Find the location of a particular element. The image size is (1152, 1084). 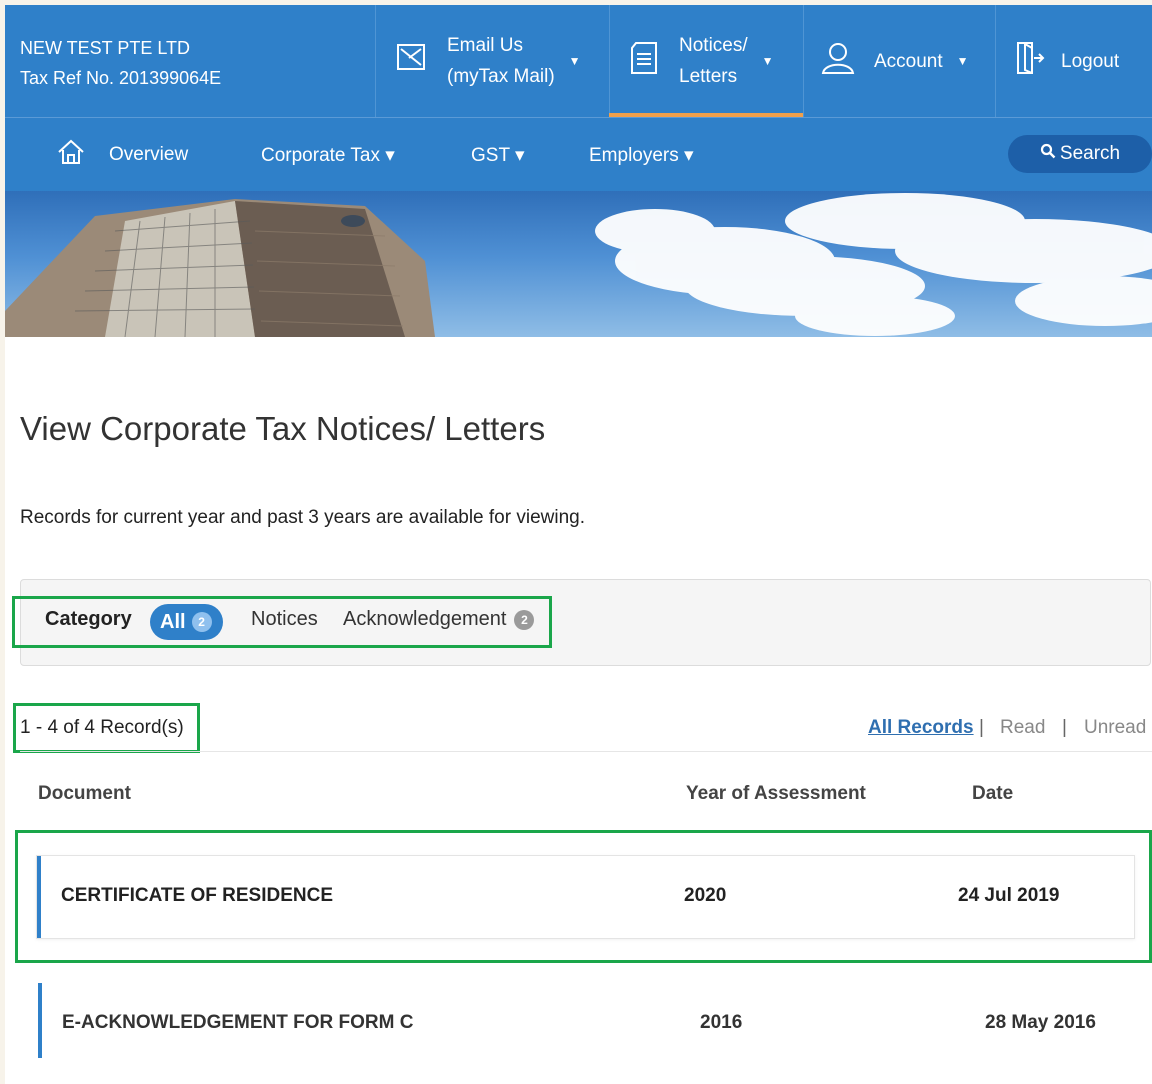

banner-image is located at coordinates (578, 264).